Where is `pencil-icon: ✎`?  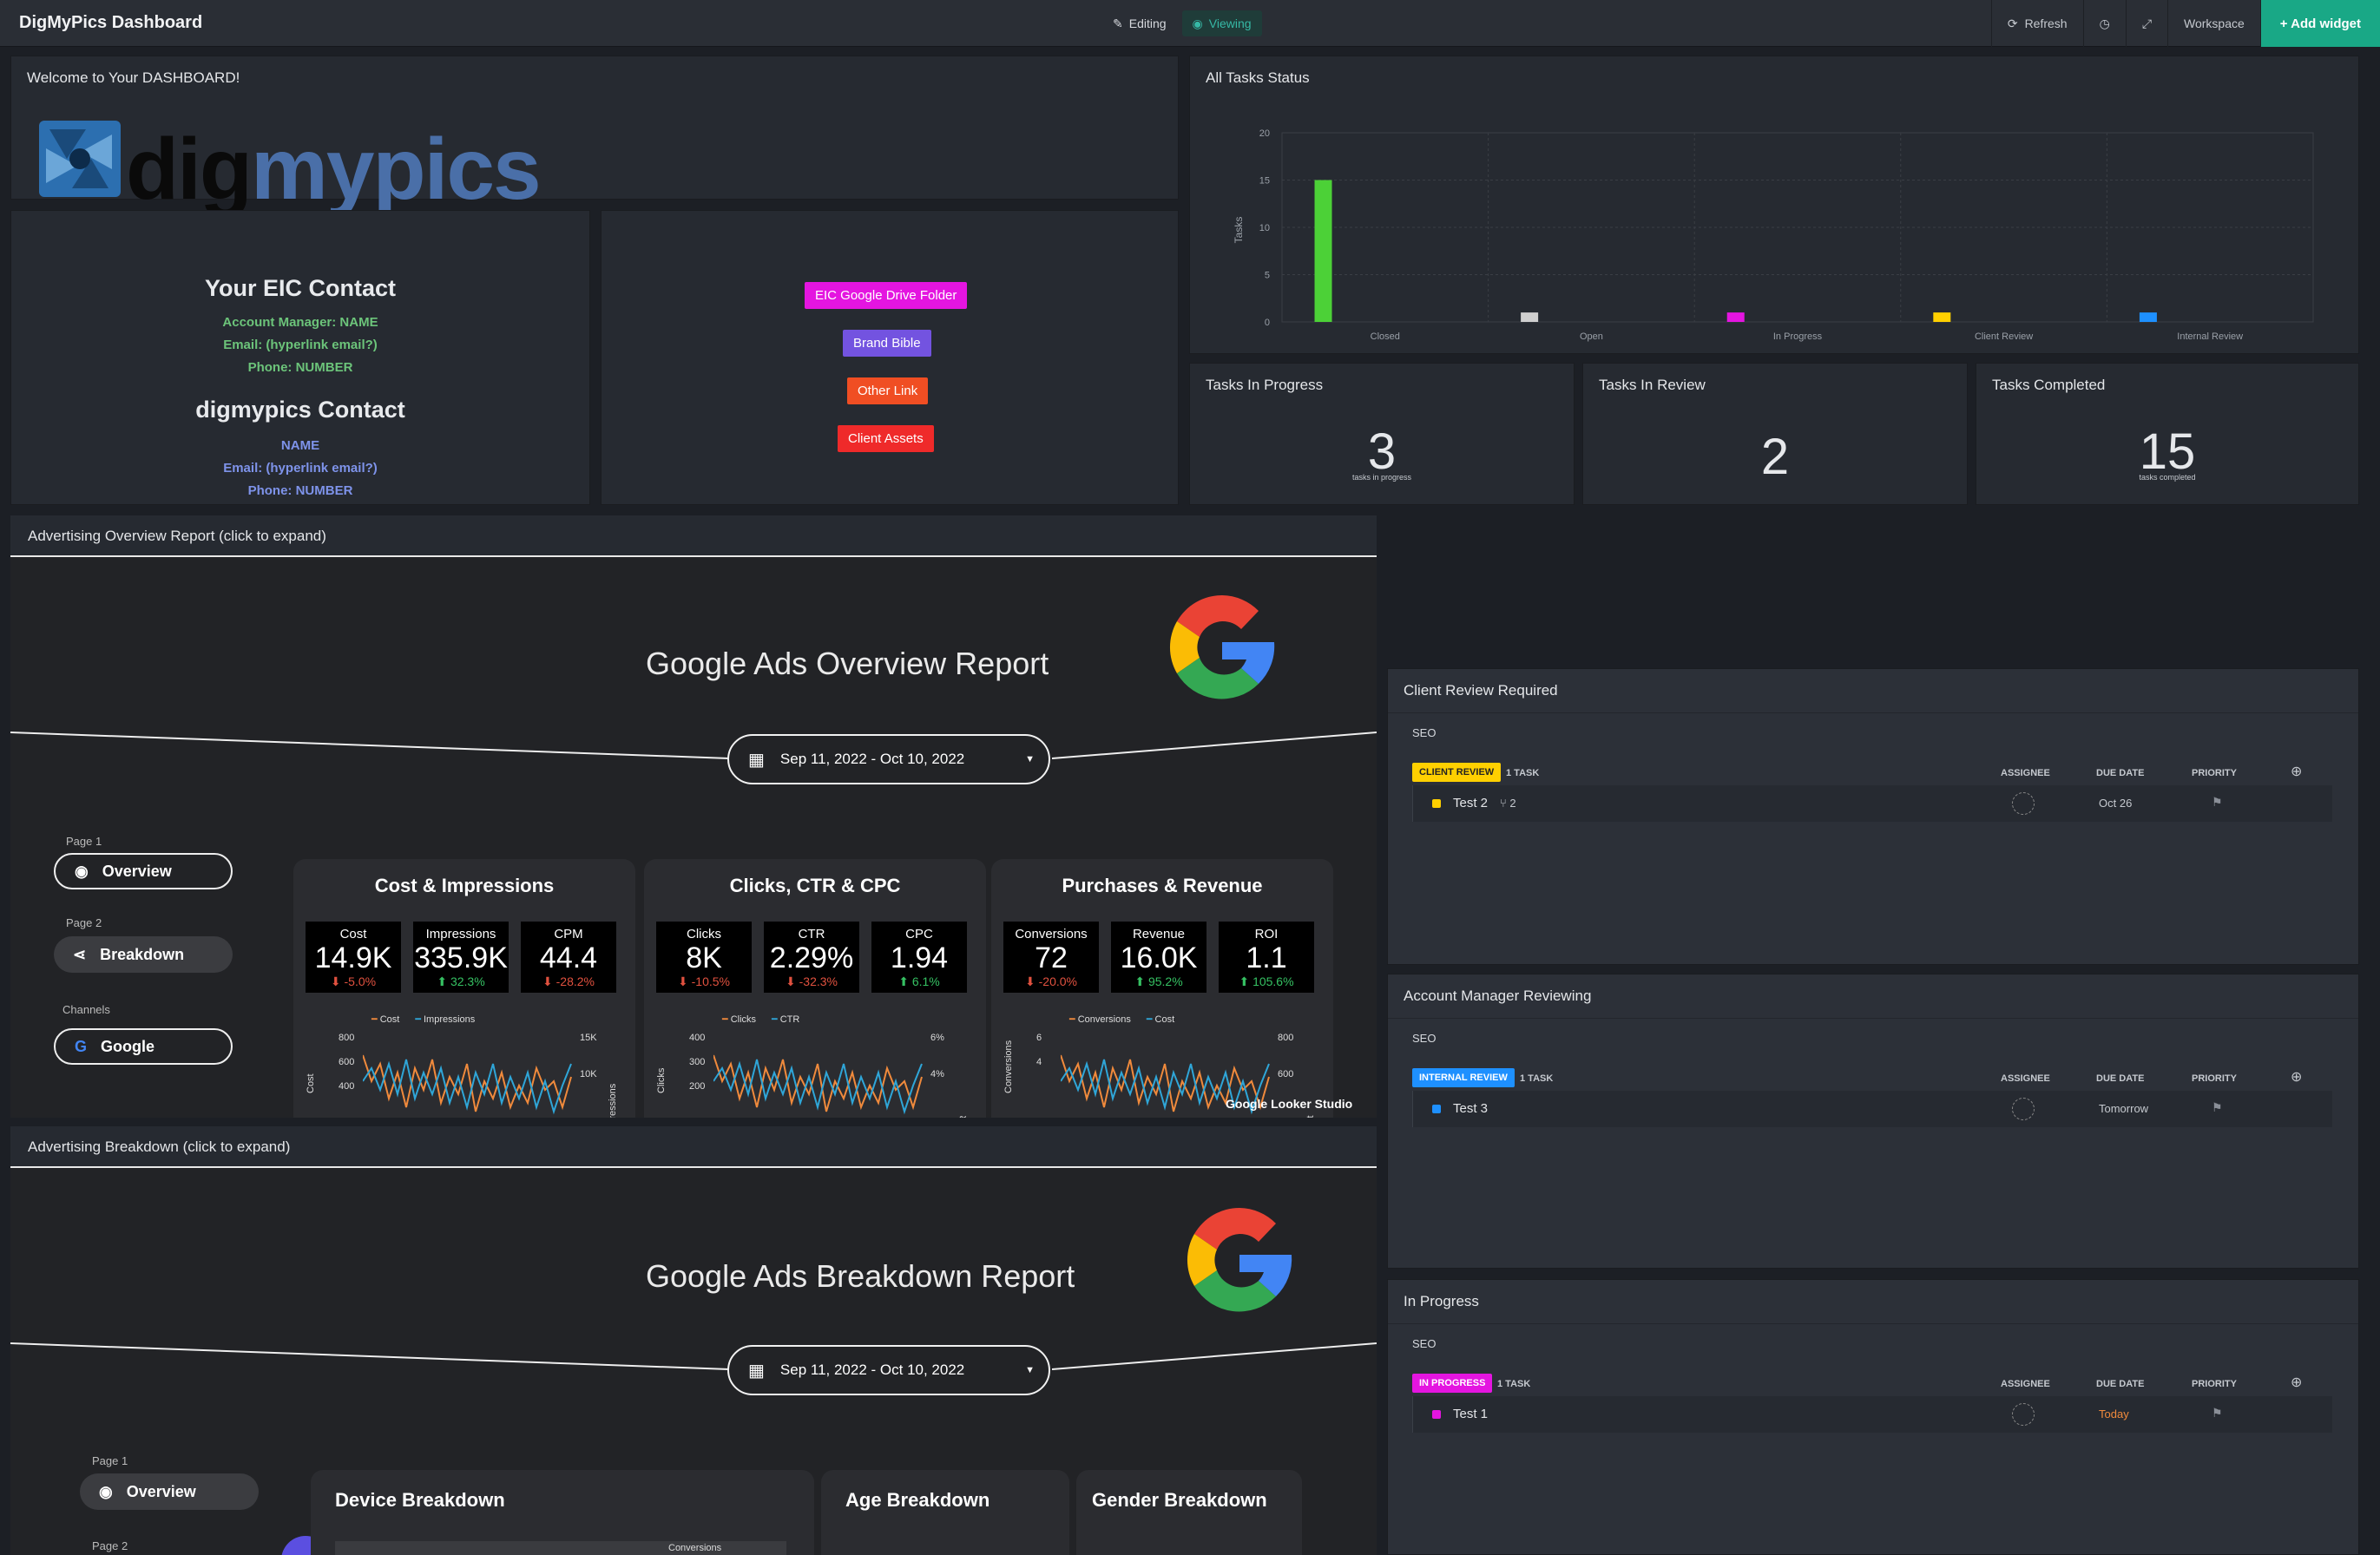
pencil-icon: ✎ is located at coordinates (1118, 23).